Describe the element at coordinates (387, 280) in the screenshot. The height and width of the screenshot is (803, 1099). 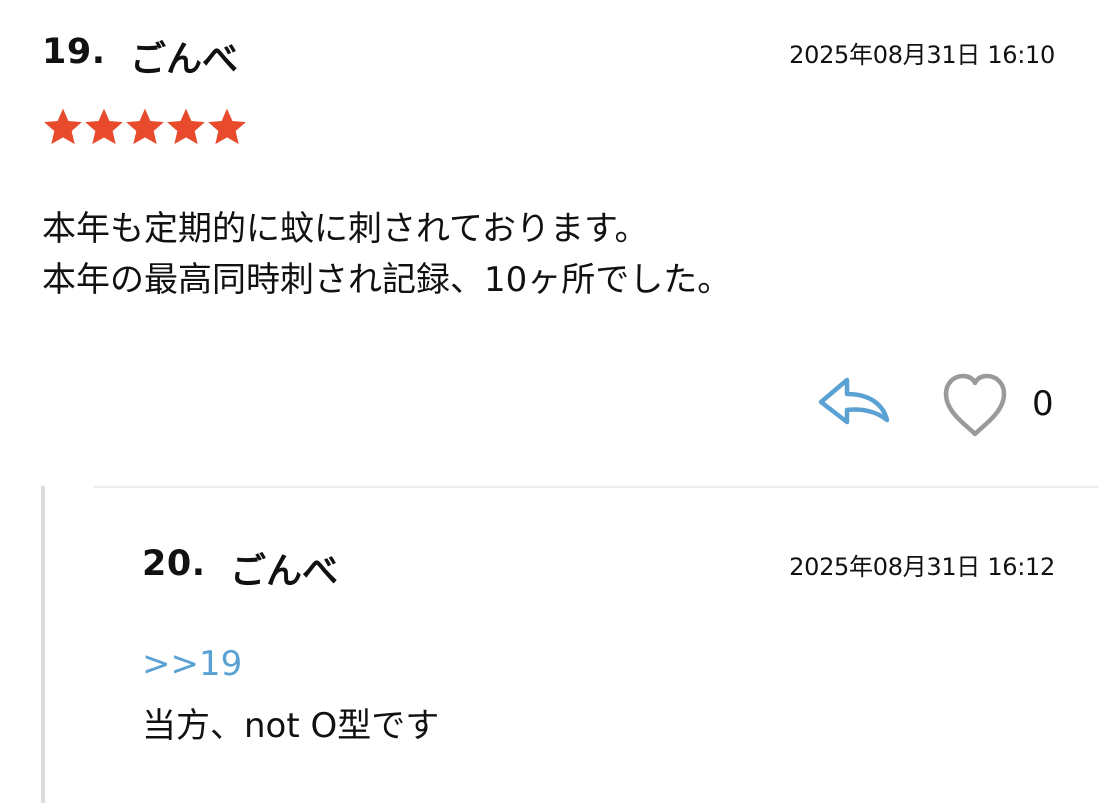
I see `post-body-line: 本年の最高同時刺され記録、10ヶ所でした。` at that location.